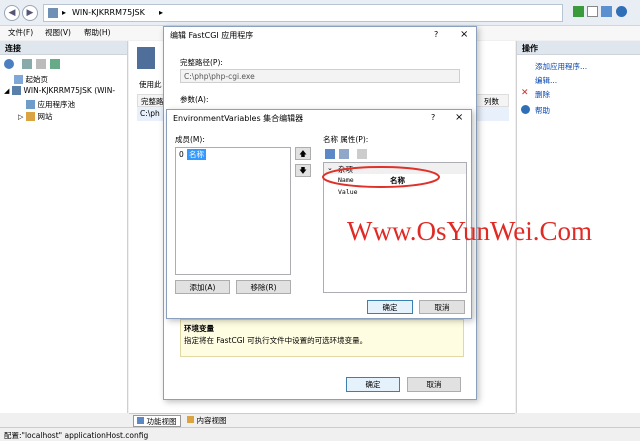 The height and width of the screenshot is (441, 640). What do you see at coordinates (442, 307) in the screenshot?
I see `env-cancel-button: 取消` at bounding box center [442, 307].